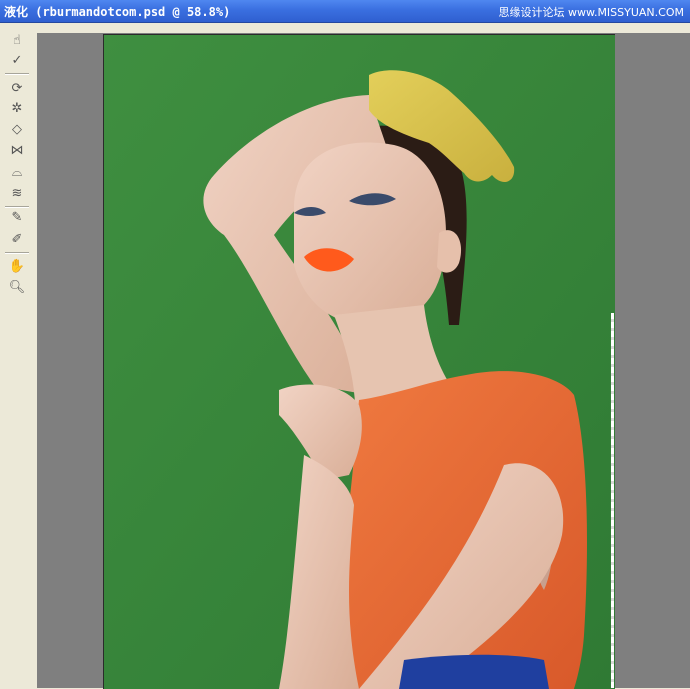 The image size is (690, 689). Describe the element at coordinates (17, 150) in the screenshot. I see `push-left-tool-icon: ⋈` at that location.